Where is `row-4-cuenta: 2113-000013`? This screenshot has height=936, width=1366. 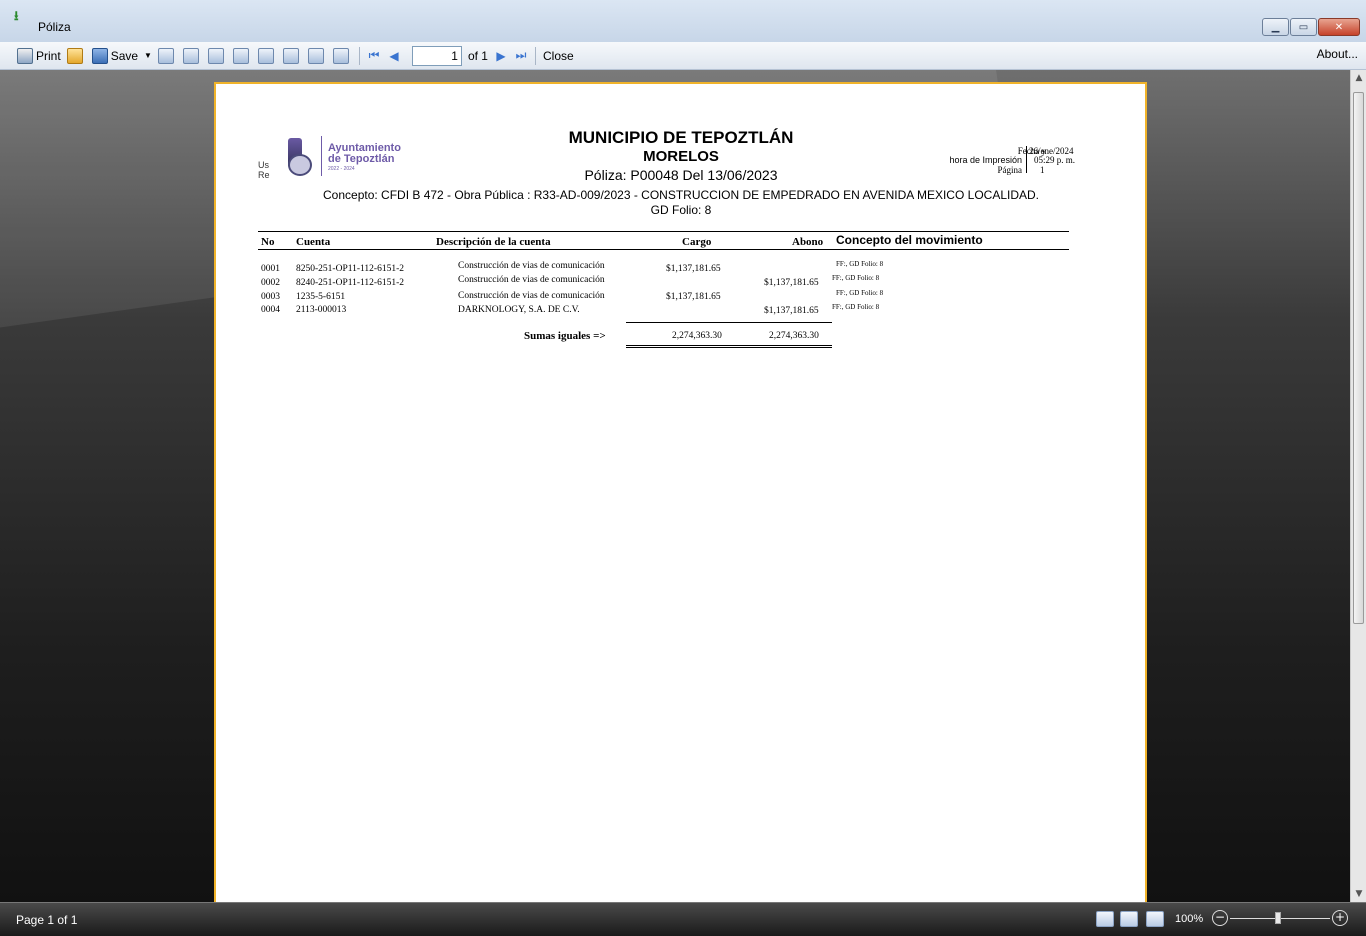
row-4-cuenta: 2113-000013 is located at coordinates (321, 310).